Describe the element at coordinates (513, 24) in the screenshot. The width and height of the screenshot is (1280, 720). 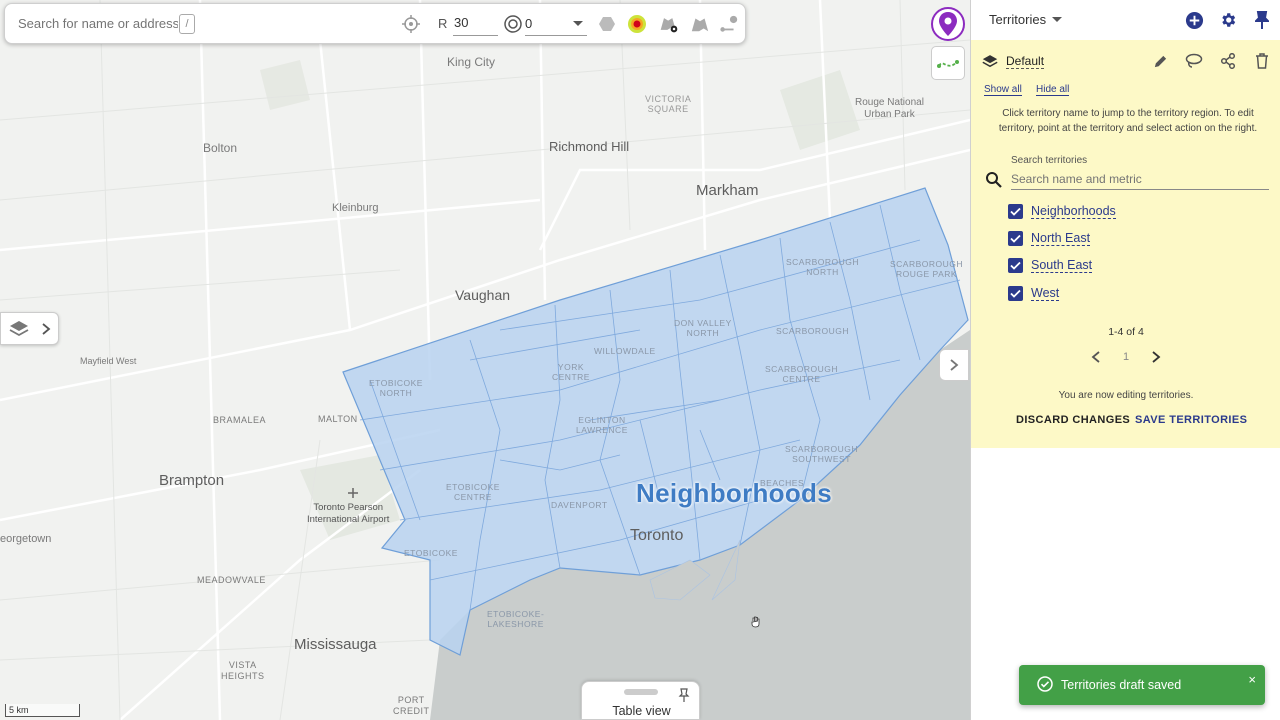
I see `rings-icon` at that location.